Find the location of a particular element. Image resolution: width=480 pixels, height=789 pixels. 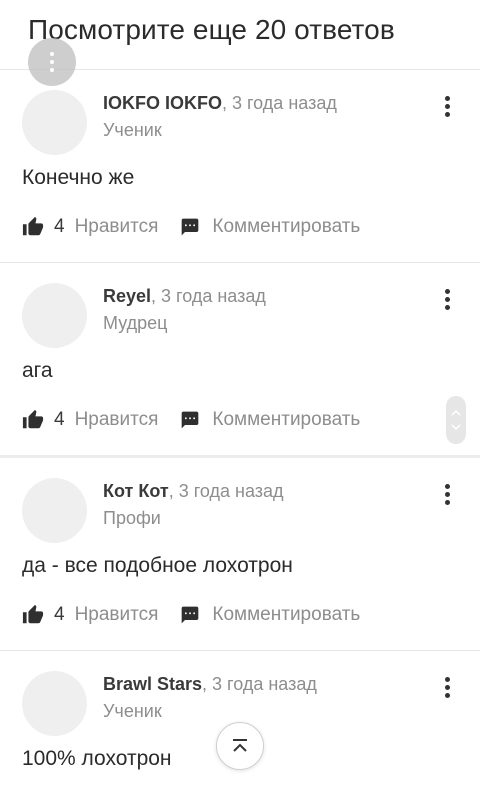

chevron-up-double-icon is located at coordinates (240, 745).